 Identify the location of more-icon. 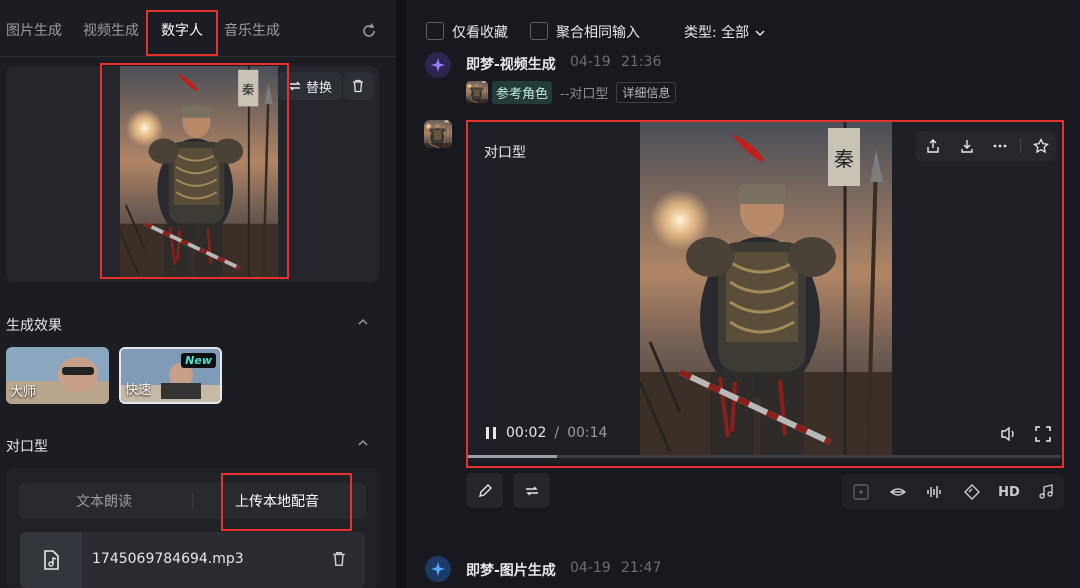
(1000, 146).